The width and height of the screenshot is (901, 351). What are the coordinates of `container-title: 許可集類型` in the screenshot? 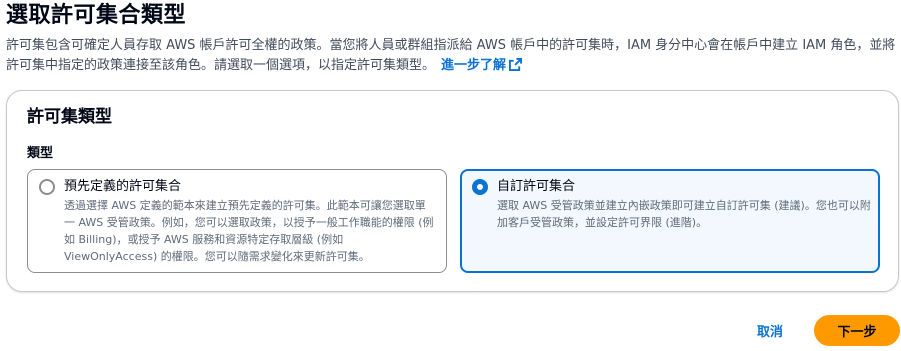 It's located at (69, 117).